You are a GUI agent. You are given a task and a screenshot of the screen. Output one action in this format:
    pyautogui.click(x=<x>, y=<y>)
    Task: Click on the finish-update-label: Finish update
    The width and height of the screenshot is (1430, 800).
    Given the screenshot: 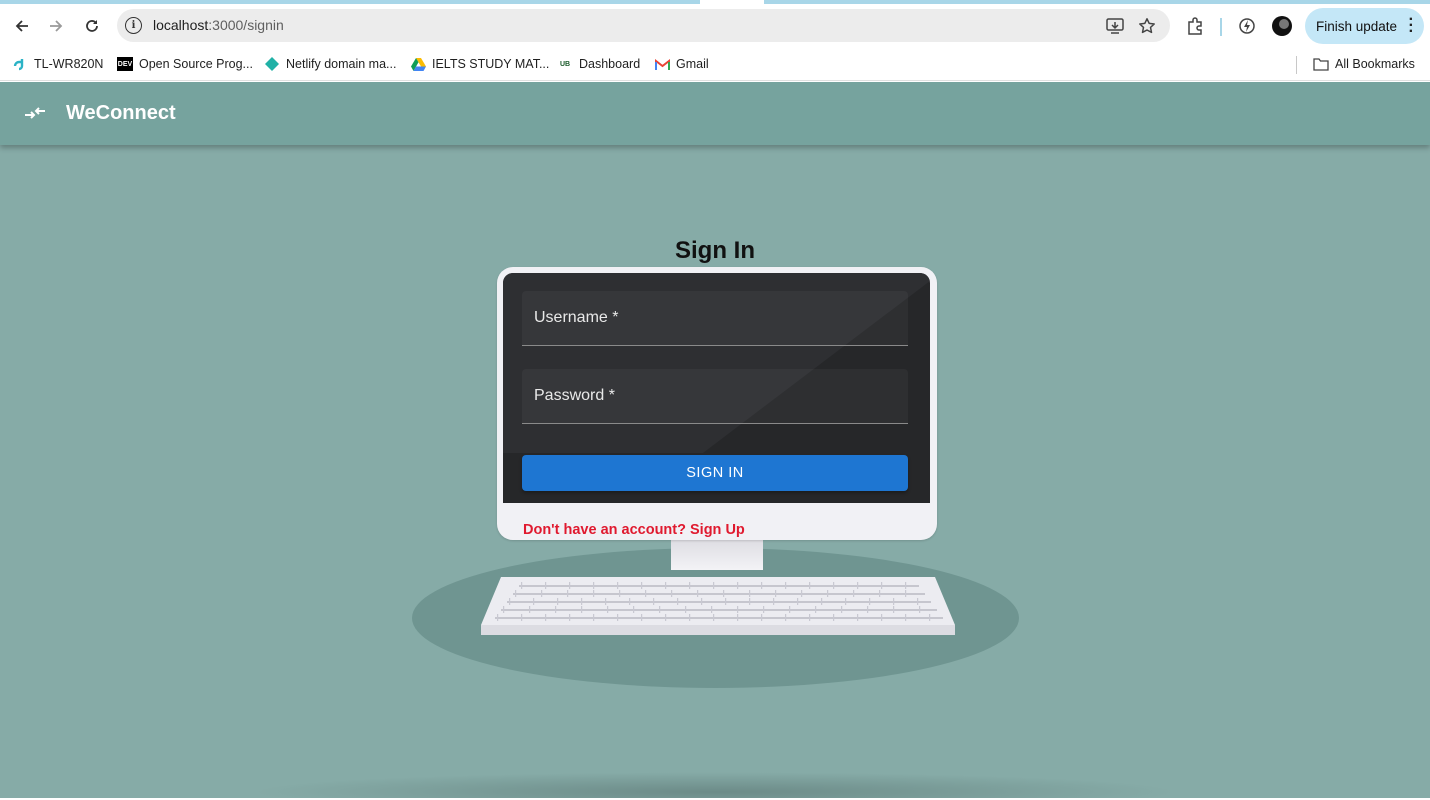 What is the action you would take?
    pyautogui.click(x=1357, y=26)
    